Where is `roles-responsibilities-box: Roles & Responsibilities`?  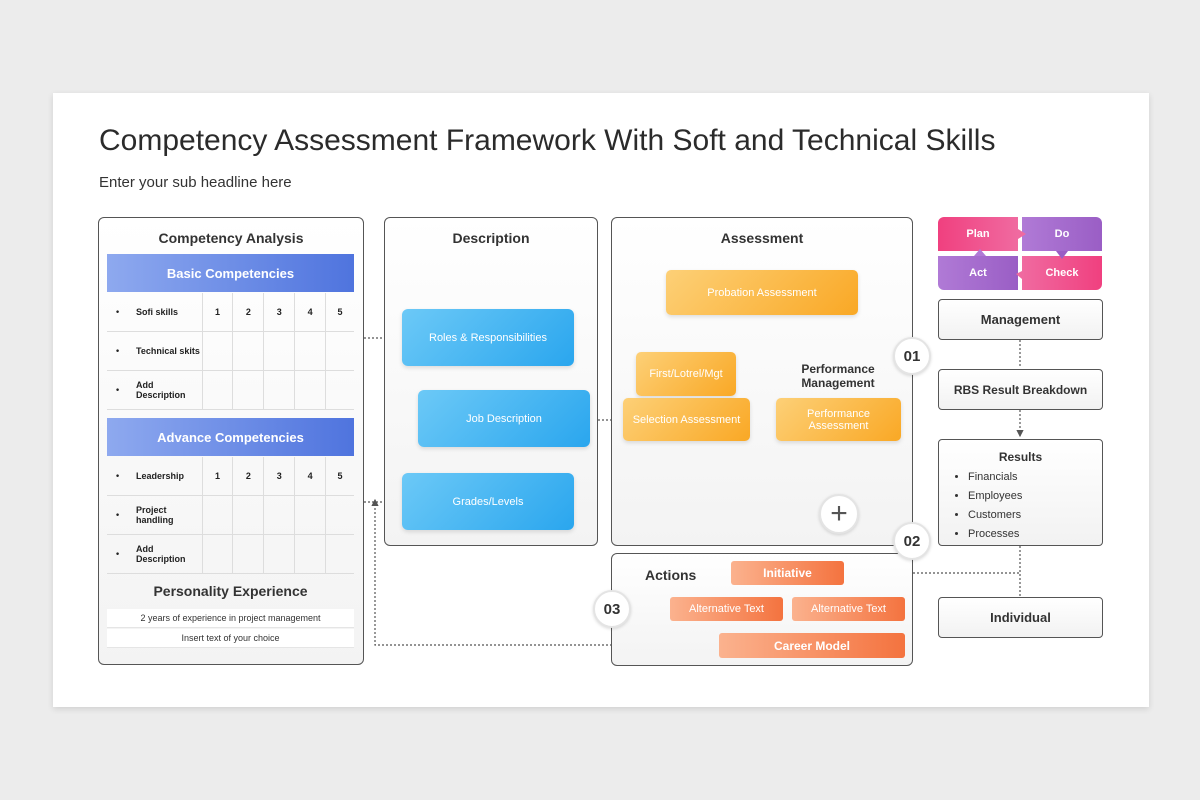
roles-responsibilities-box: Roles & Responsibilities is located at coordinates (488, 337).